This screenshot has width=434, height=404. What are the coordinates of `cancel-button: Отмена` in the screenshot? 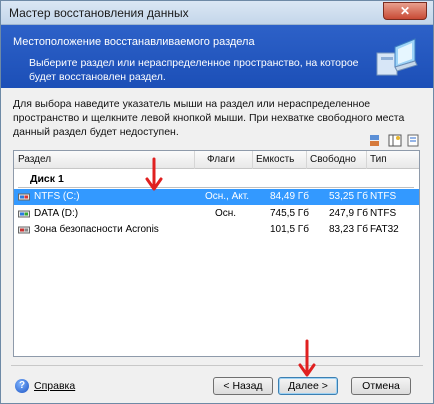 It's located at (381, 386).